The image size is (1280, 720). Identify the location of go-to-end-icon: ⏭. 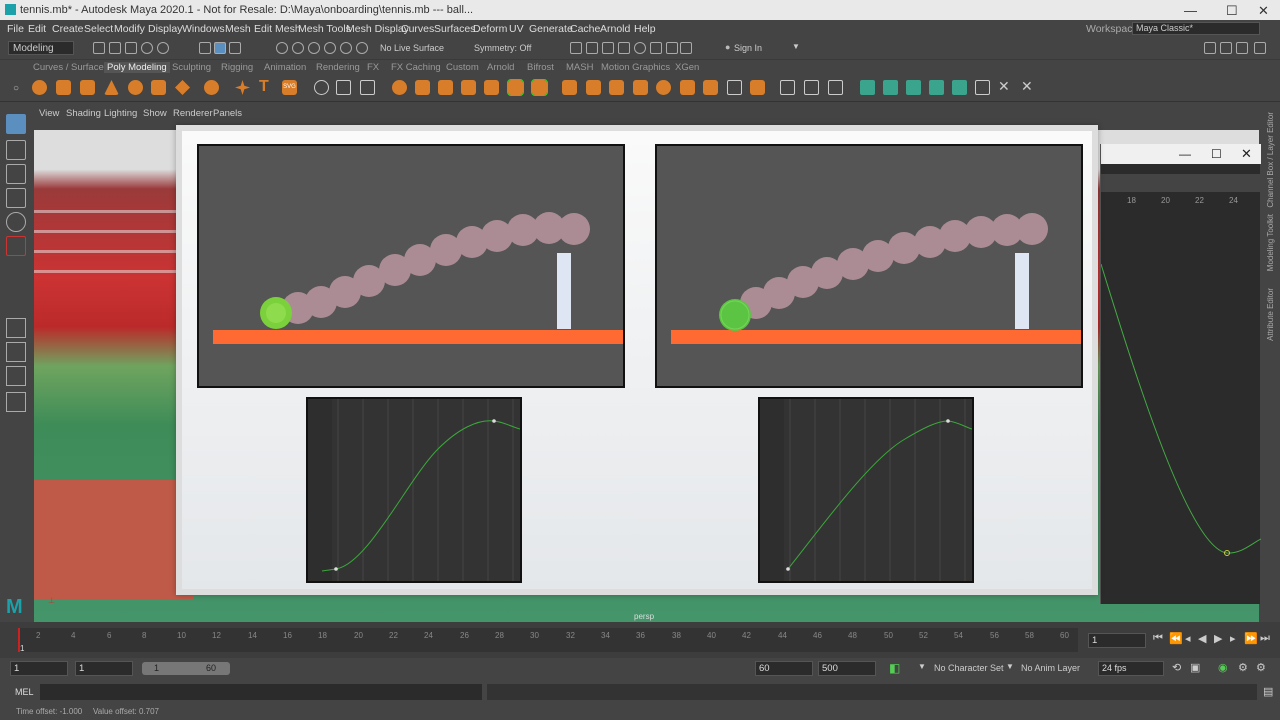
(1265, 638).